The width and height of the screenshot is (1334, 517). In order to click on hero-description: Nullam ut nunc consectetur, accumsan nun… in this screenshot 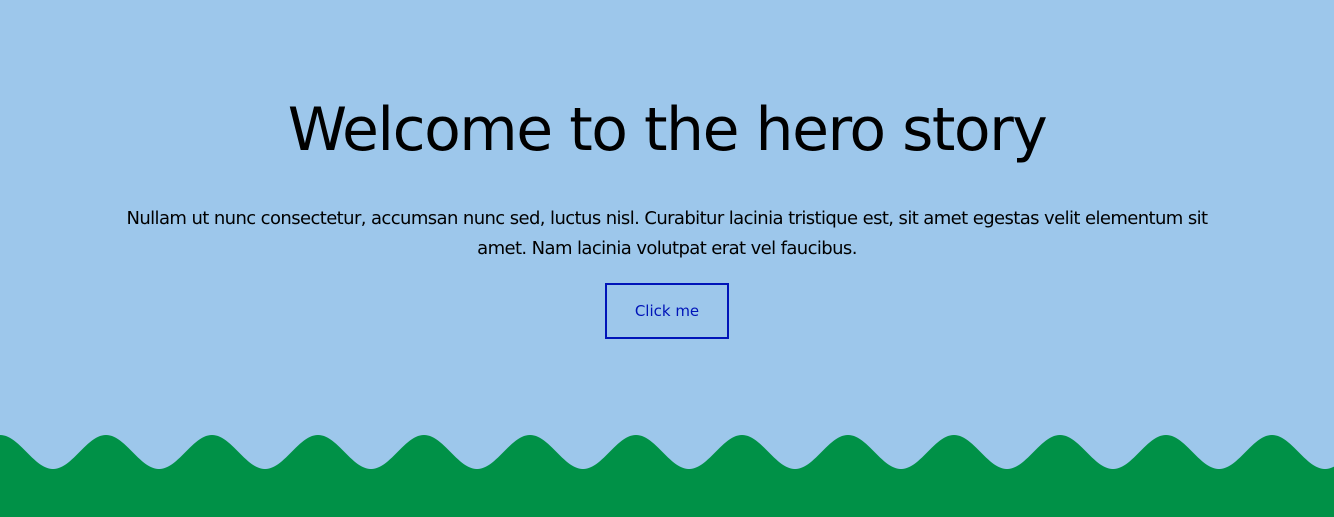, I will do `click(667, 233)`.